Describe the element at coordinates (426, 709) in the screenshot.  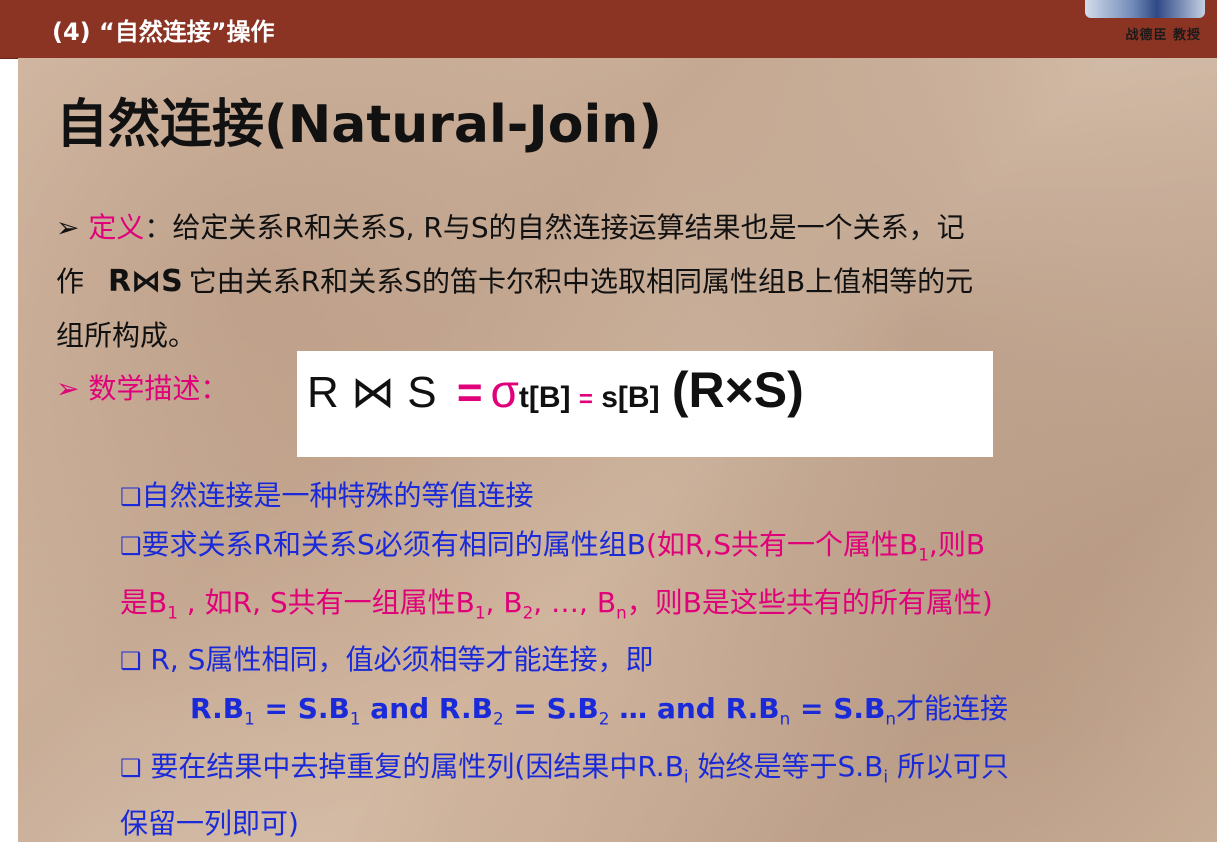
I see `eq-text: and R.B` at that location.